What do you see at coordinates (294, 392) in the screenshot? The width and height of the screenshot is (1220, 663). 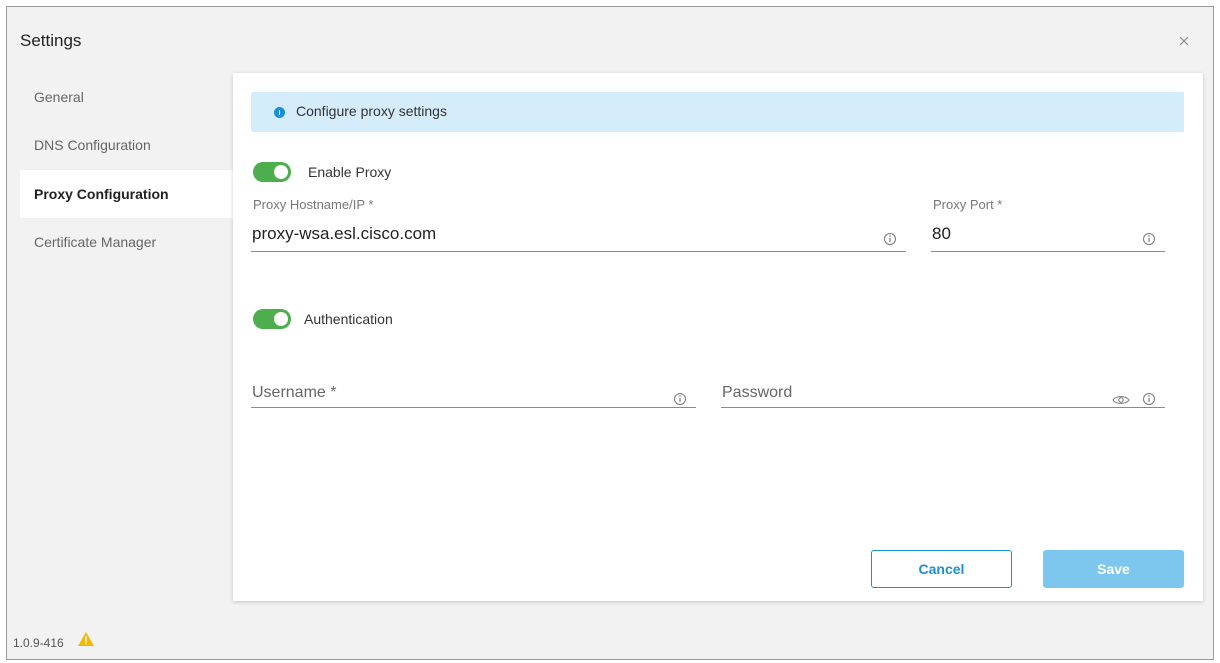 I see `username-placeholder: Username *` at bounding box center [294, 392].